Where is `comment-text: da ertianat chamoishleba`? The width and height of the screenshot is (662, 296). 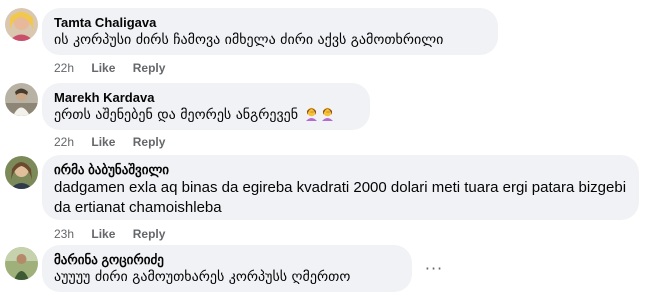
comment-text: da ertianat chamoishleba is located at coordinates (138, 207).